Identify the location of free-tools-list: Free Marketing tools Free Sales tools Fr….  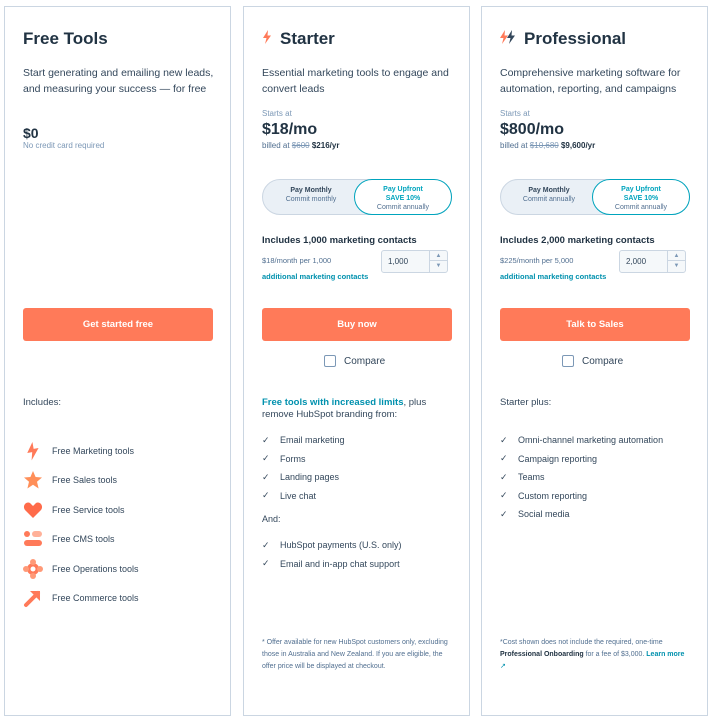
(81, 524).